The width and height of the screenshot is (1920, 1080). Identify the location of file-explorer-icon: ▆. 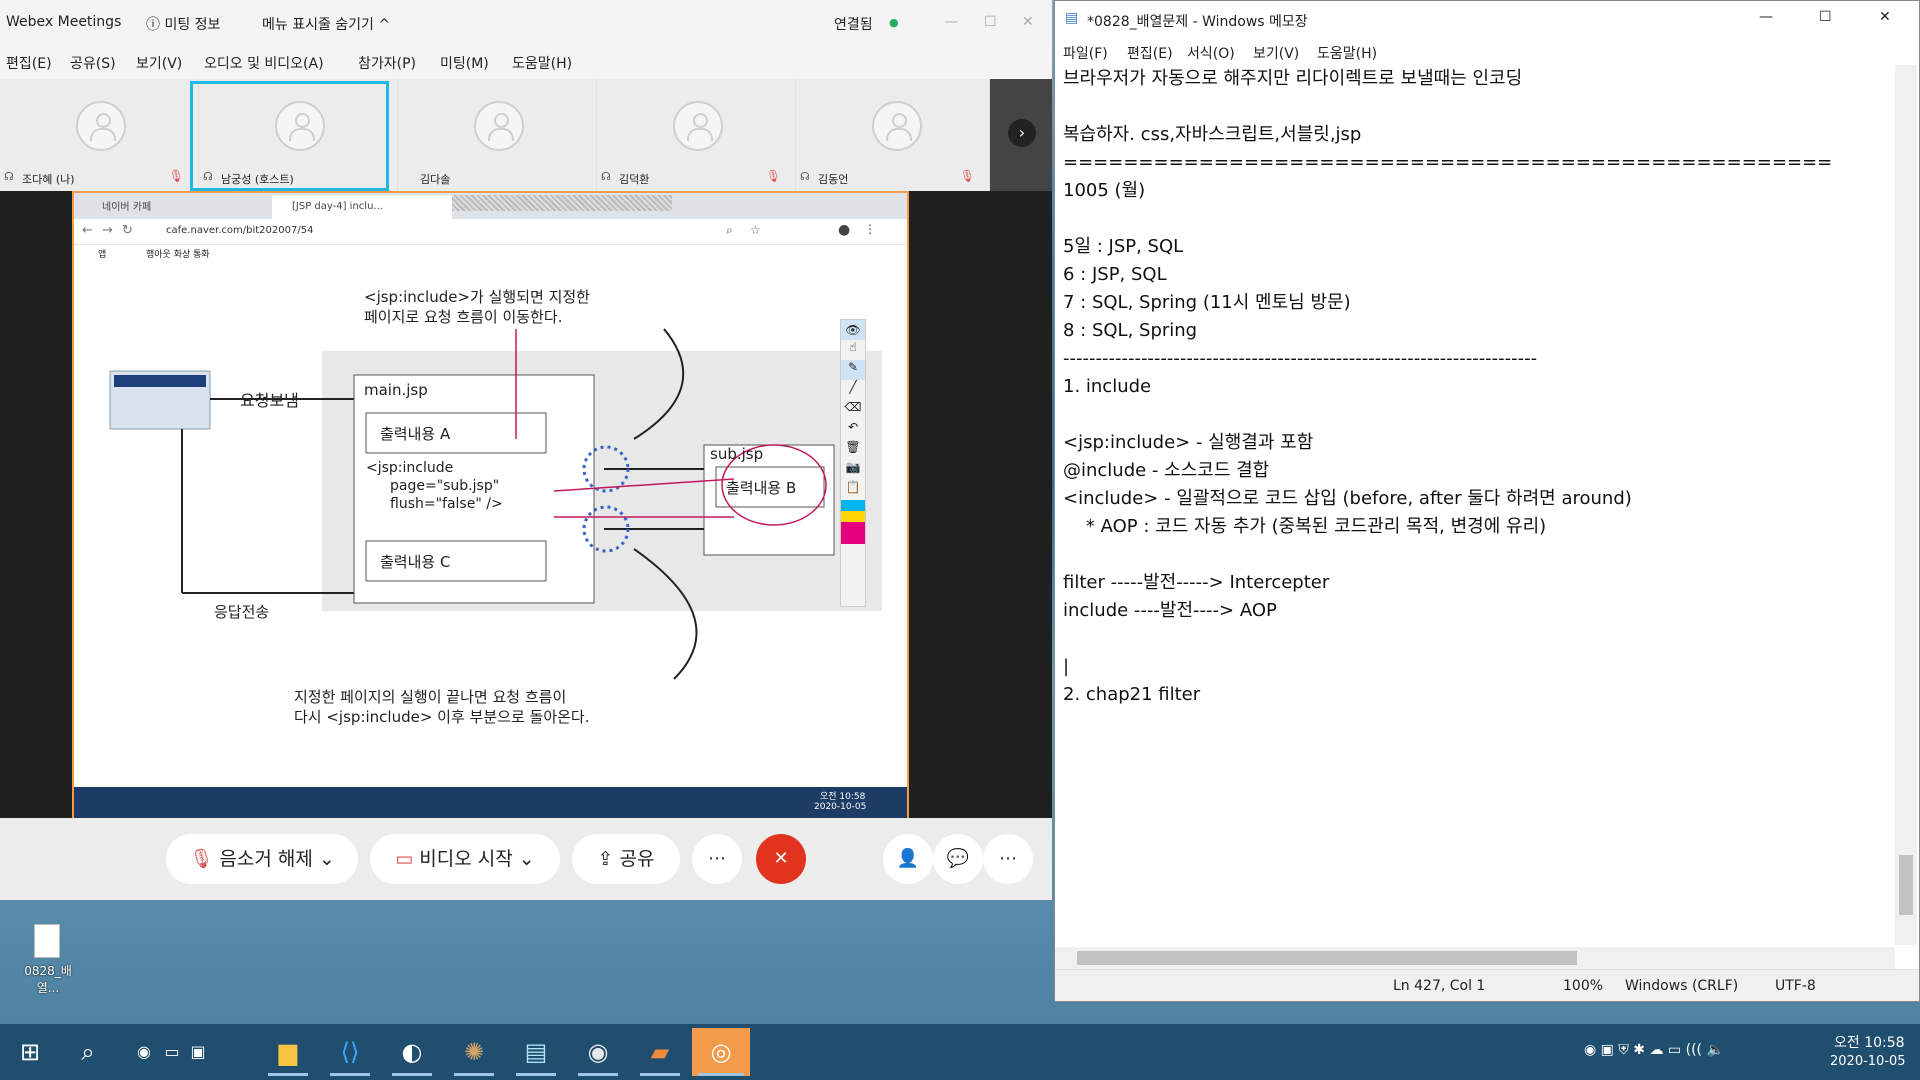
(288, 1052).